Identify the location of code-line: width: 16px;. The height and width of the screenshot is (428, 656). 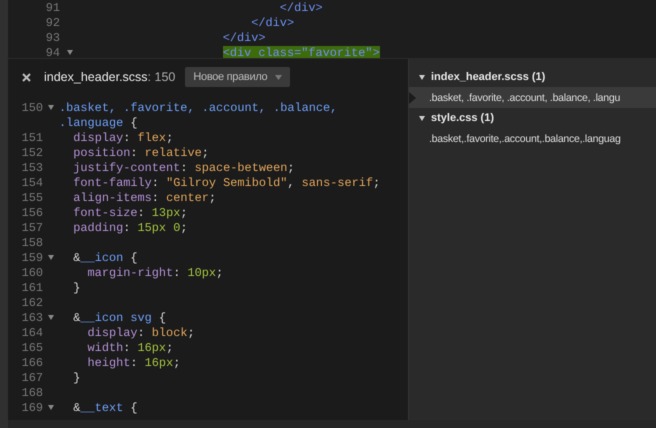
(131, 347).